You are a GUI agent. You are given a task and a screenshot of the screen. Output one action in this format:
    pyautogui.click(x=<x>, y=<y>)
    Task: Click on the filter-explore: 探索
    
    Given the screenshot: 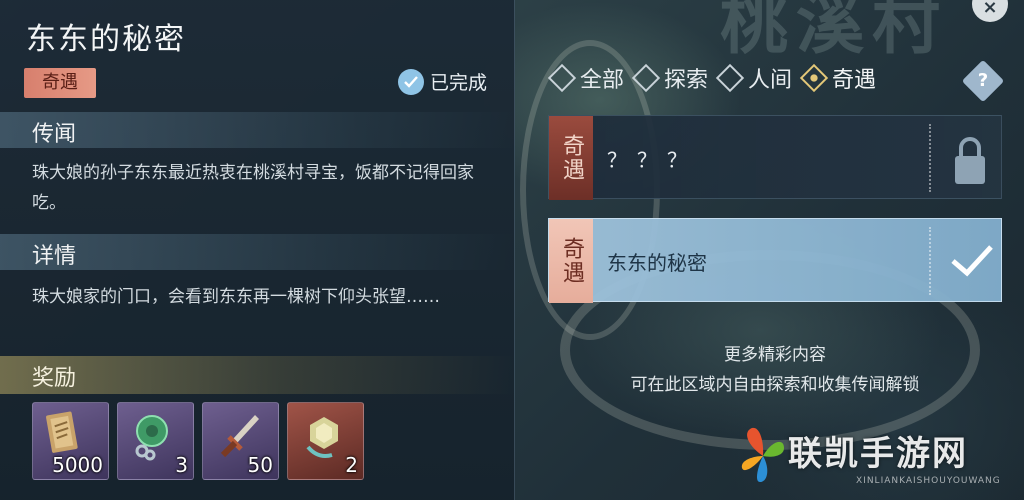 What is the action you would take?
    pyautogui.click(x=670, y=78)
    